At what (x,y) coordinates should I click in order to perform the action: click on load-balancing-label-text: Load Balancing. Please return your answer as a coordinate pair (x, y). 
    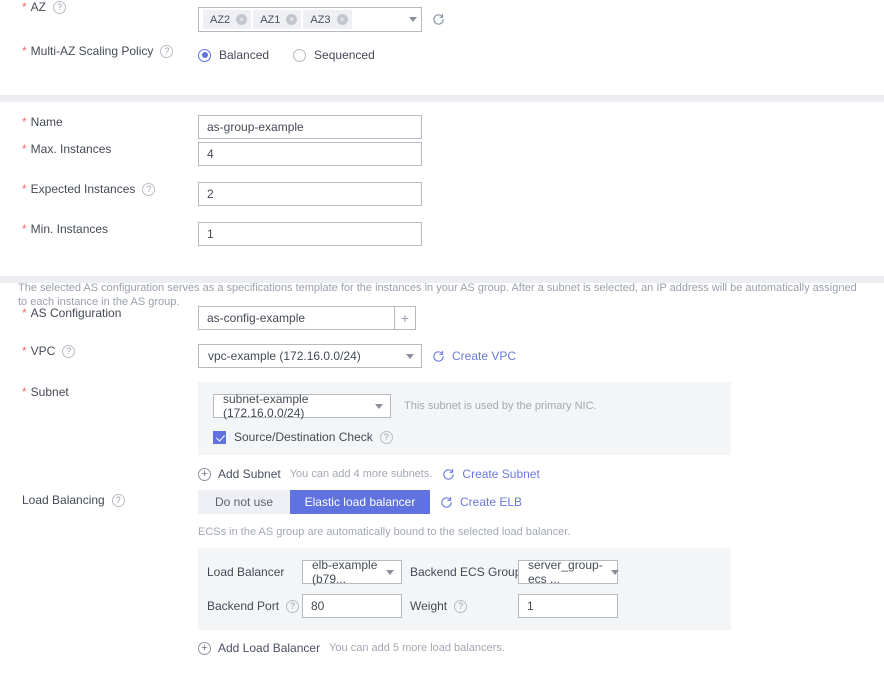
    Looking at the image, I should click on (63, 500).